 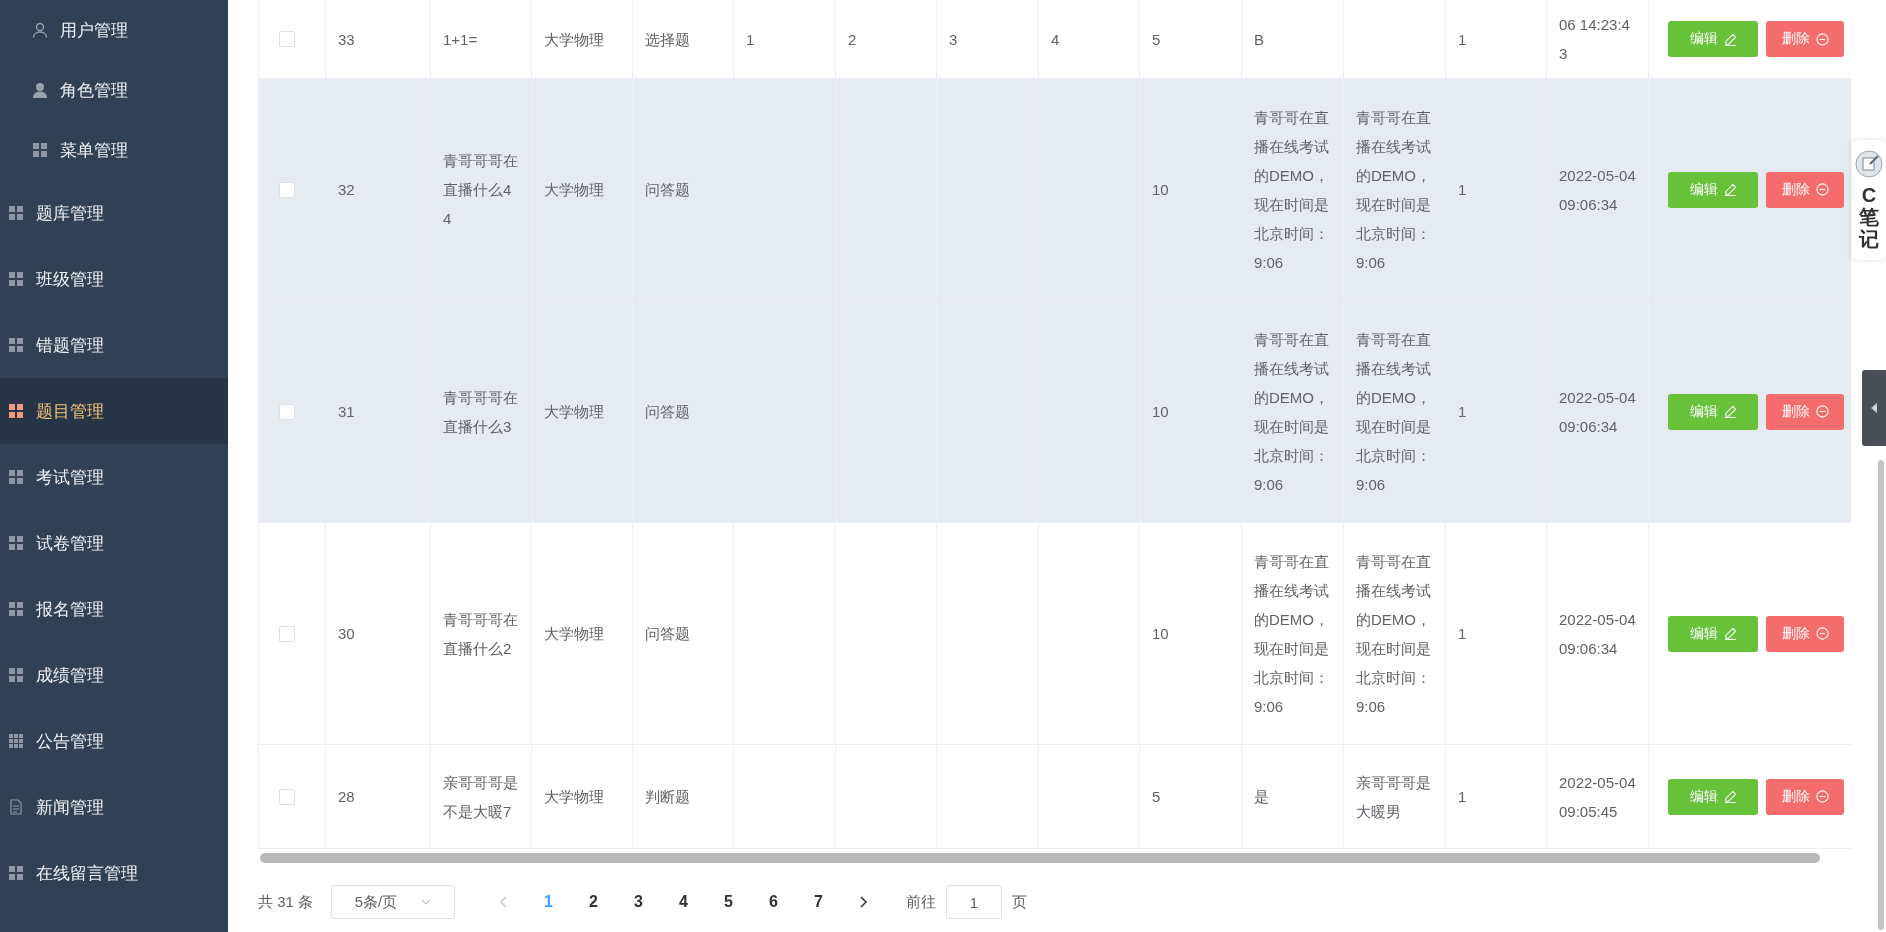 I want to click on sidebar-item: 在线留言管理, so click(x=114, y=873).